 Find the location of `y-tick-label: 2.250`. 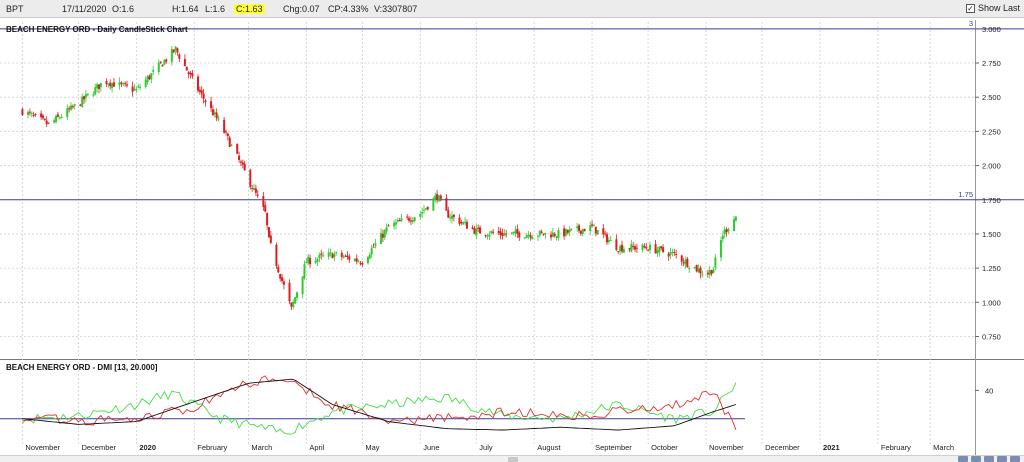

y-tick-label: 2.250 is located at coordinates (991, 131).